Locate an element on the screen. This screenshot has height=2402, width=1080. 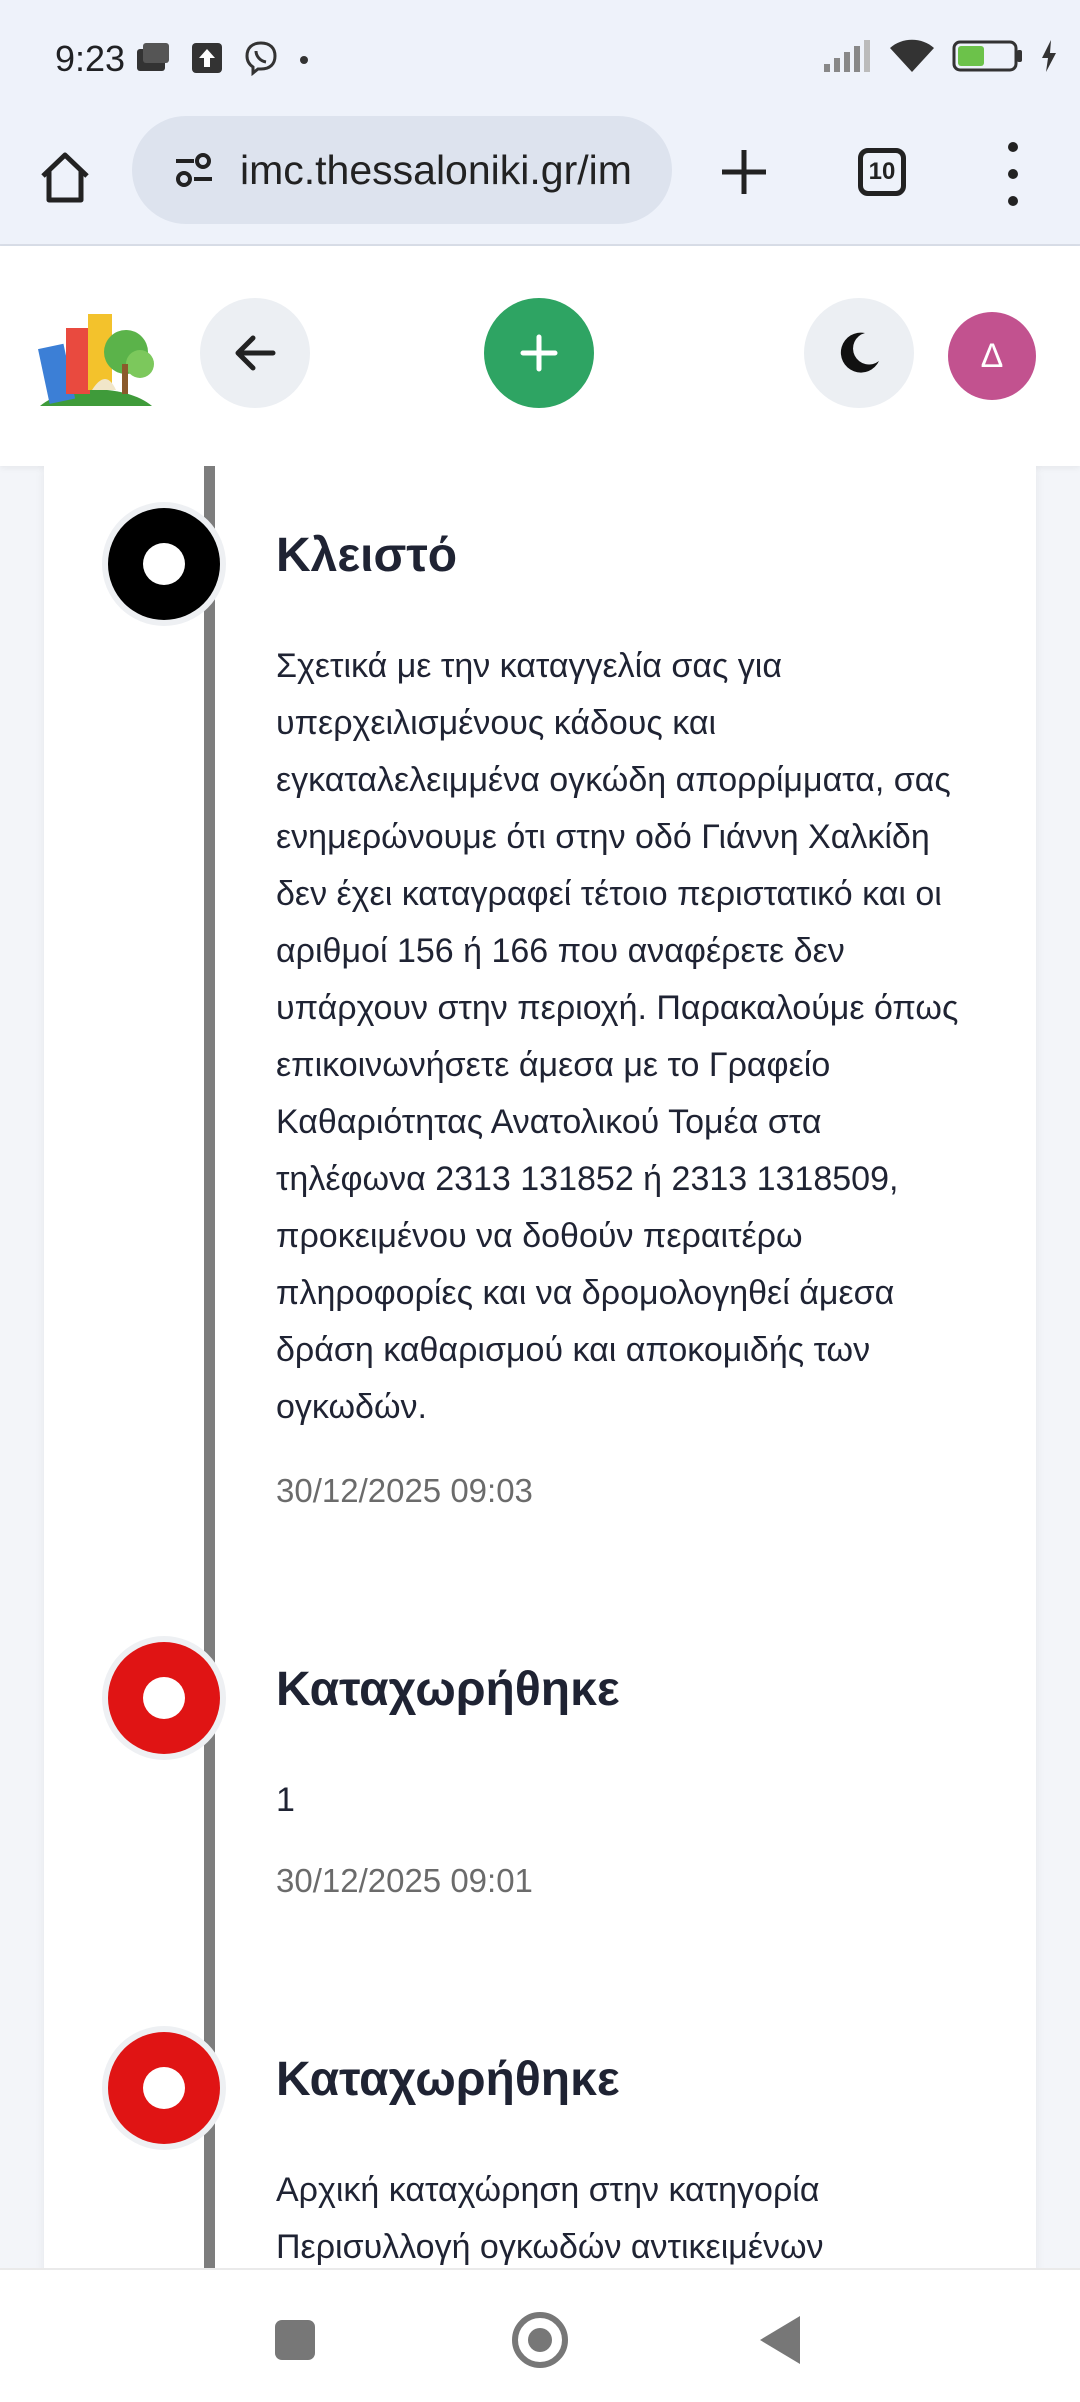
signal-icon is located at coordinates (847, 58).